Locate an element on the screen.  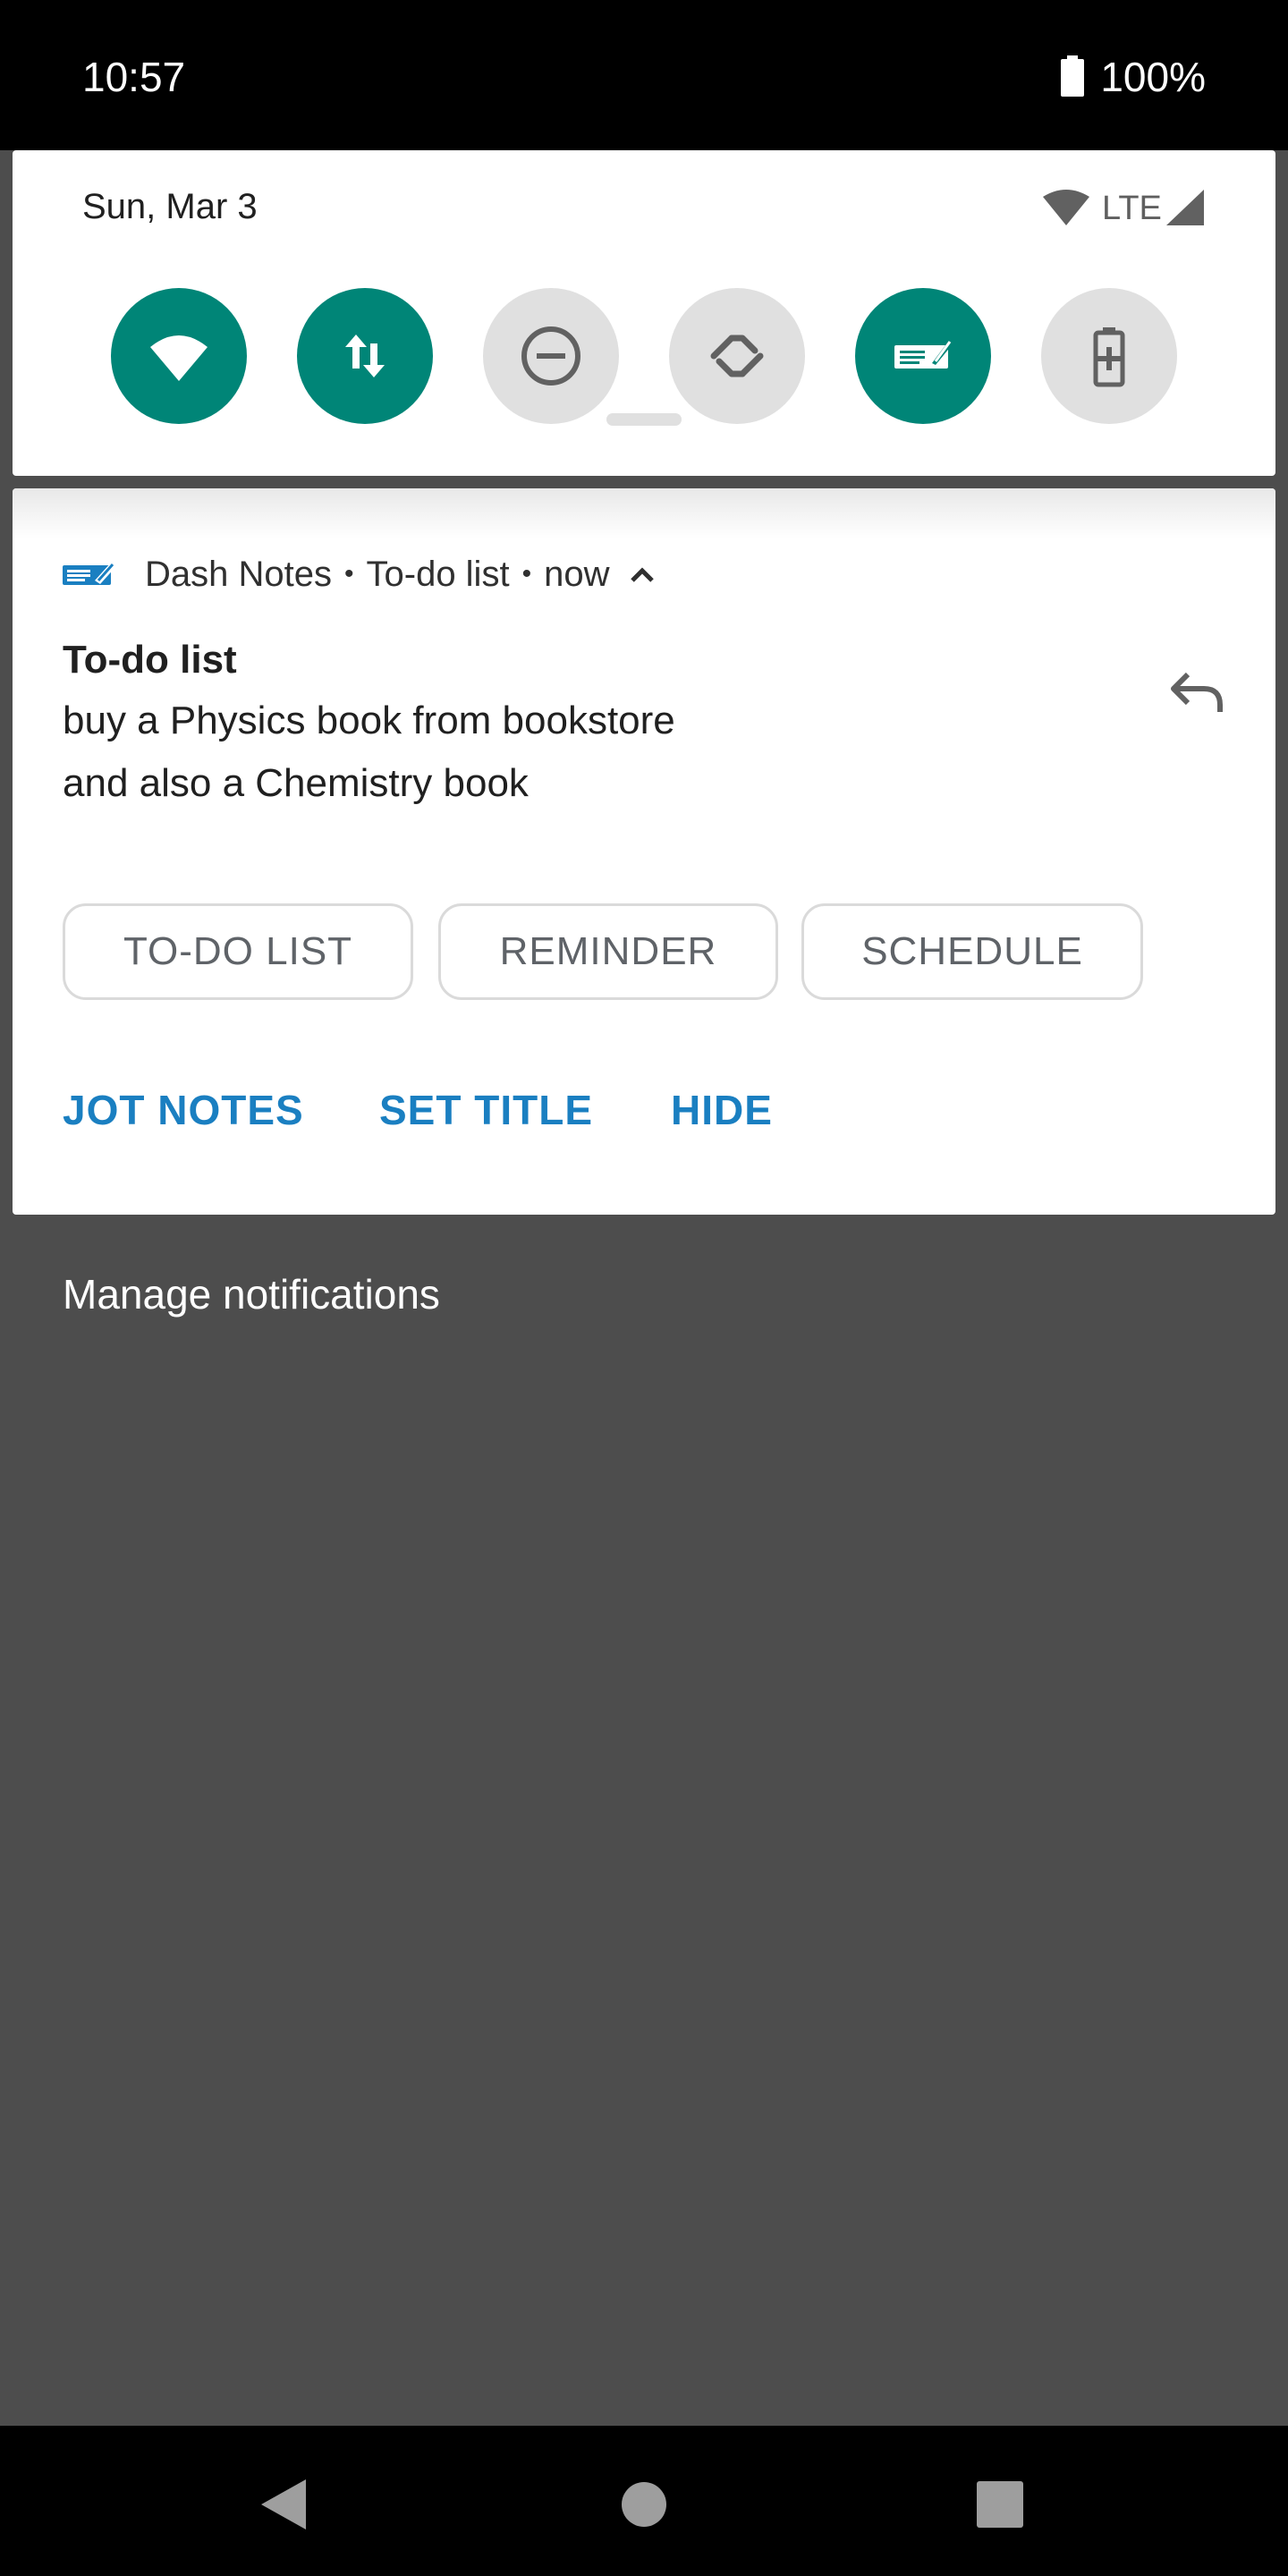
chip-to-do-list: TO-DO LIST is located at coordinates (238, 951).